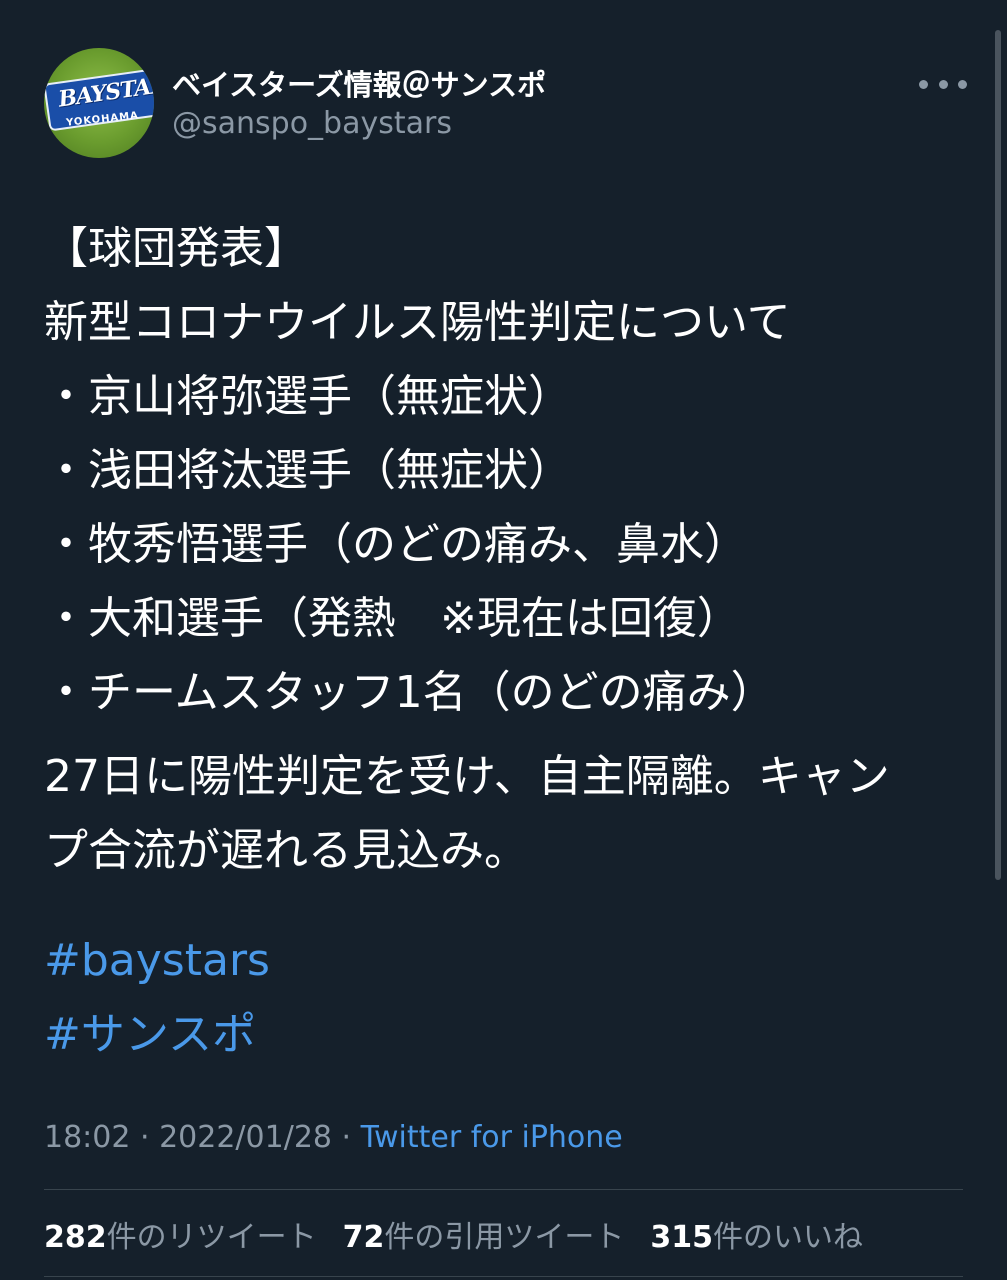 Image resolution: width=1007 pixels, height=1280 pixels. I want to click on retweets-count: 282, so click(75, 1237).